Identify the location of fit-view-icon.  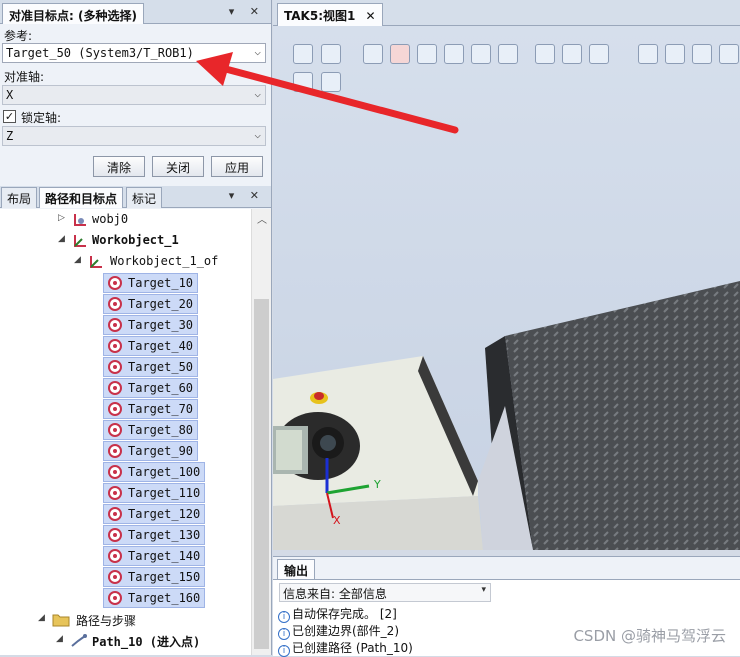
(331, 54).